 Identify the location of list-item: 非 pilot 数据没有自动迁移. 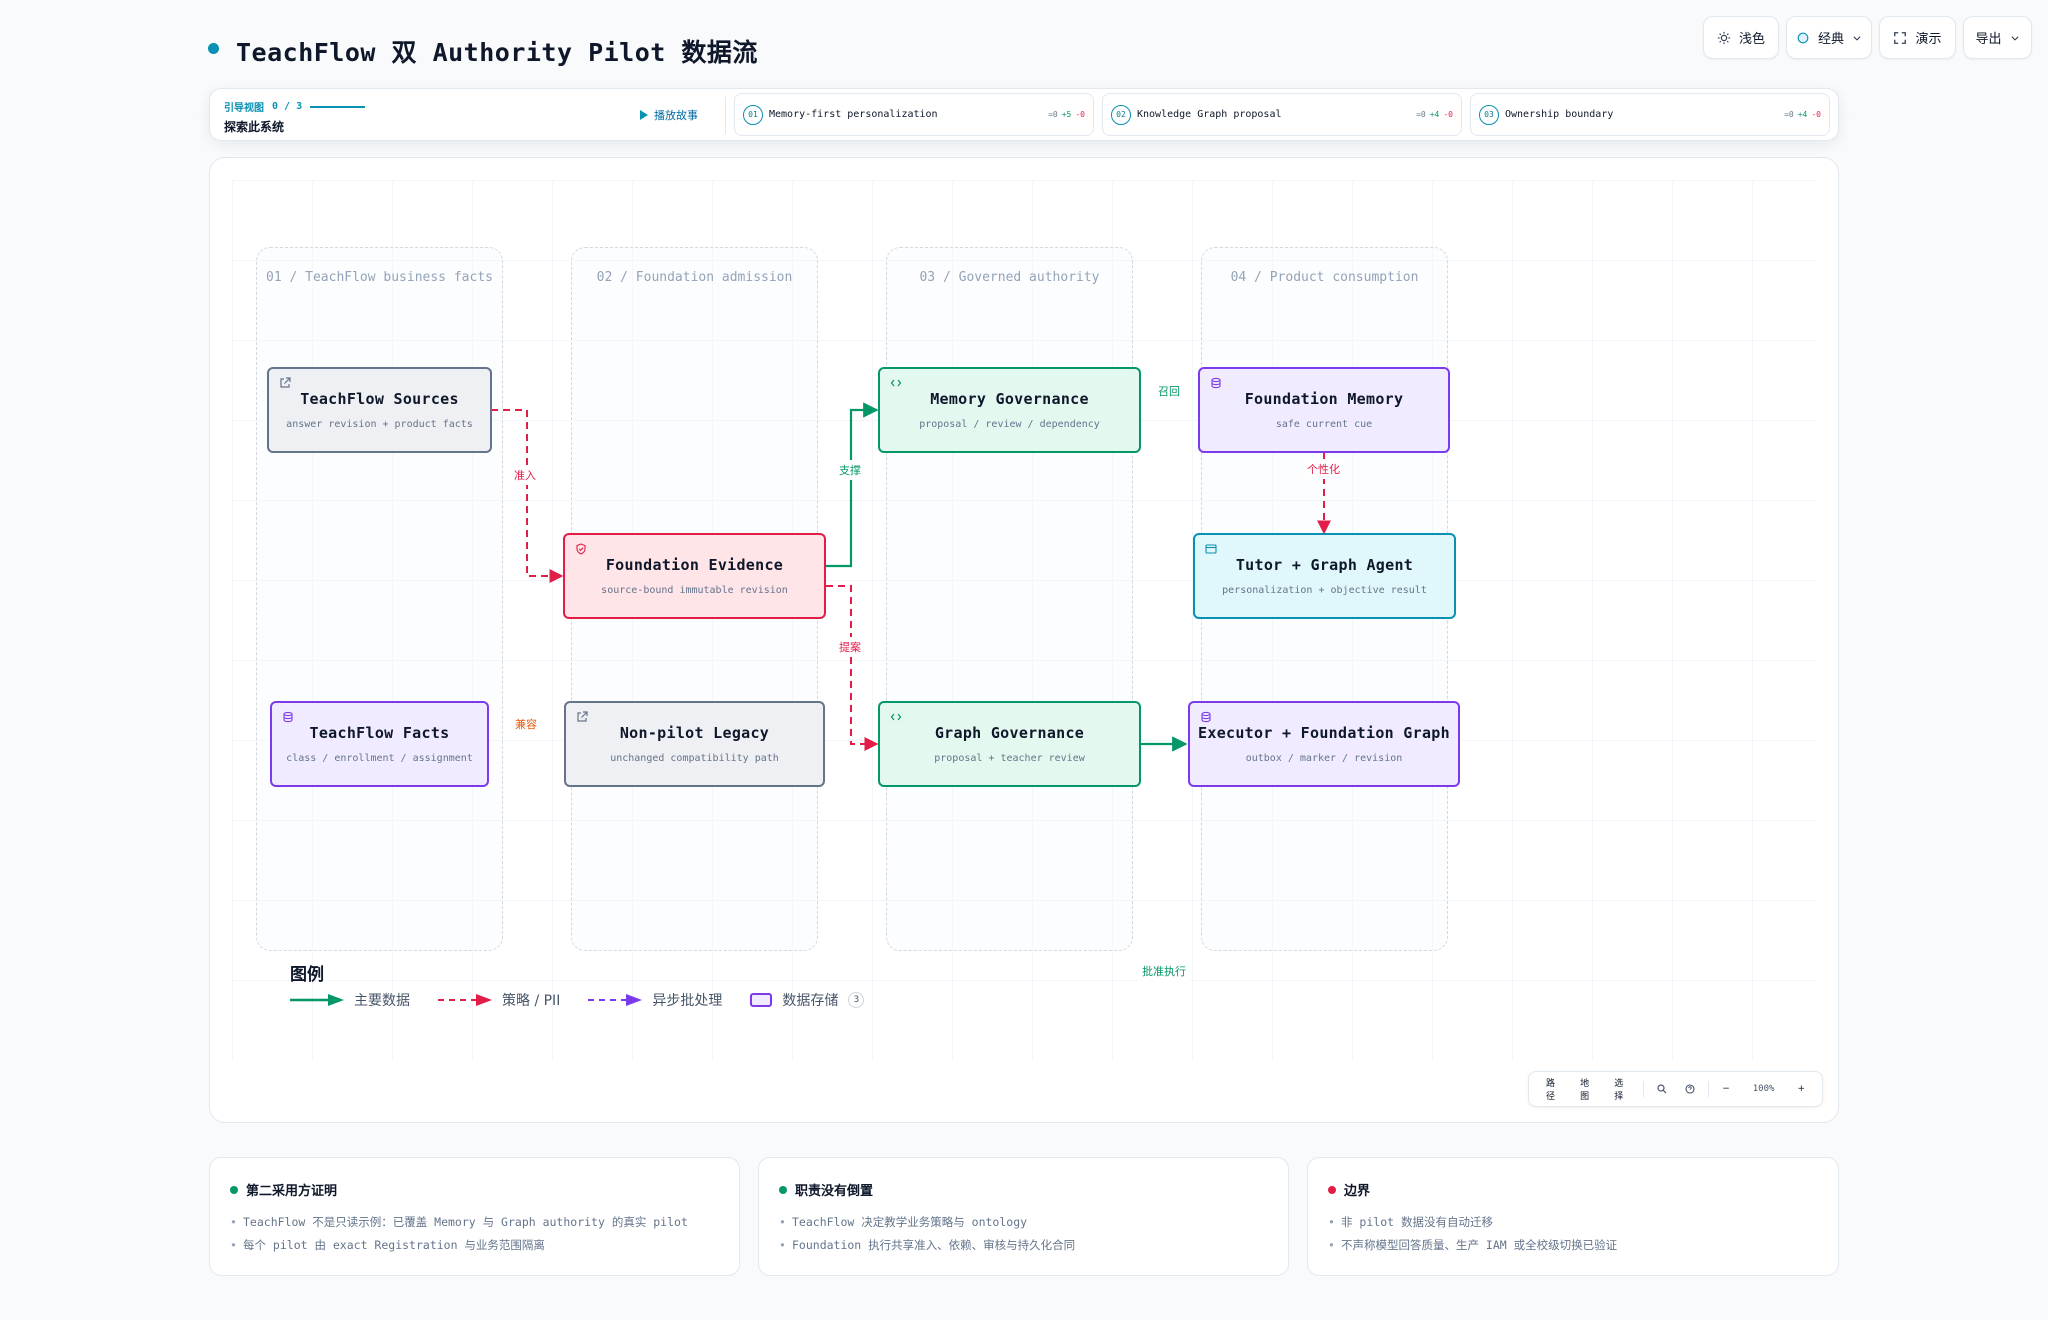
(1573, 1222).